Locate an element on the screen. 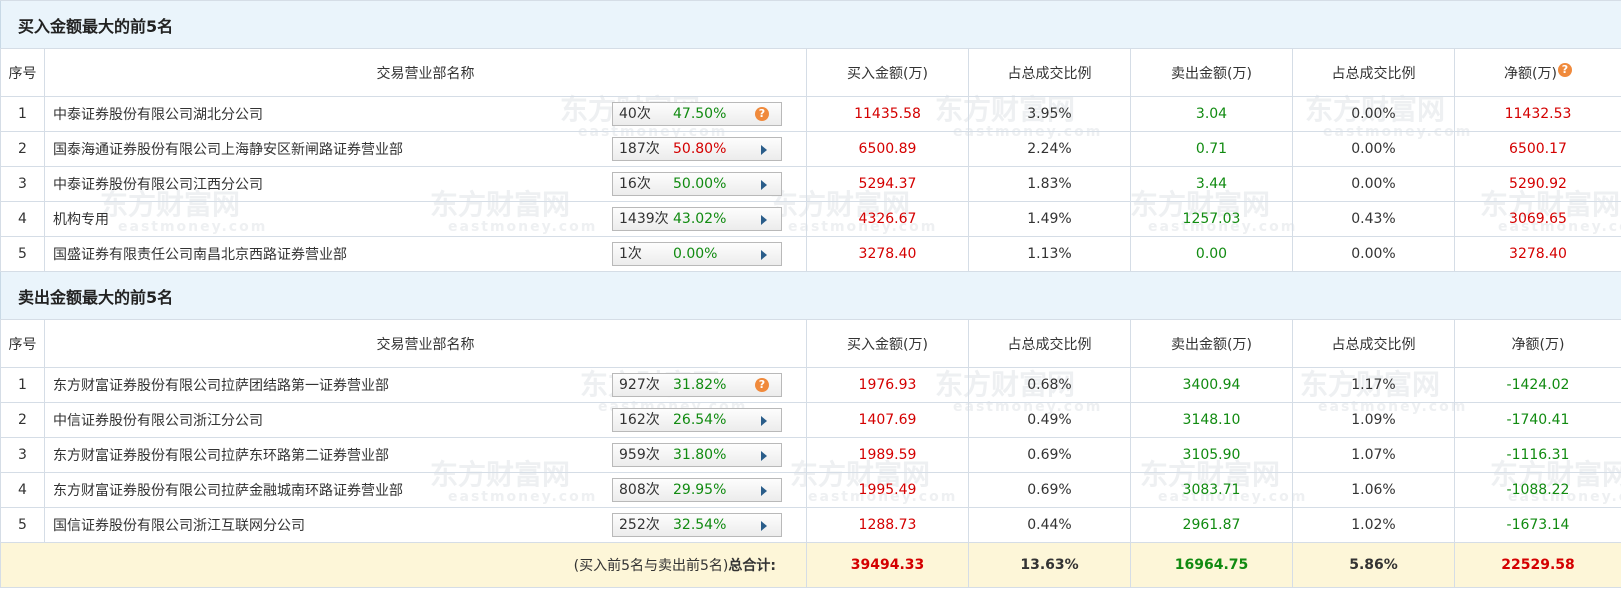  broker-name: 中信证券股份有限公司浙江分公司 is located at coordinates (158, 420).